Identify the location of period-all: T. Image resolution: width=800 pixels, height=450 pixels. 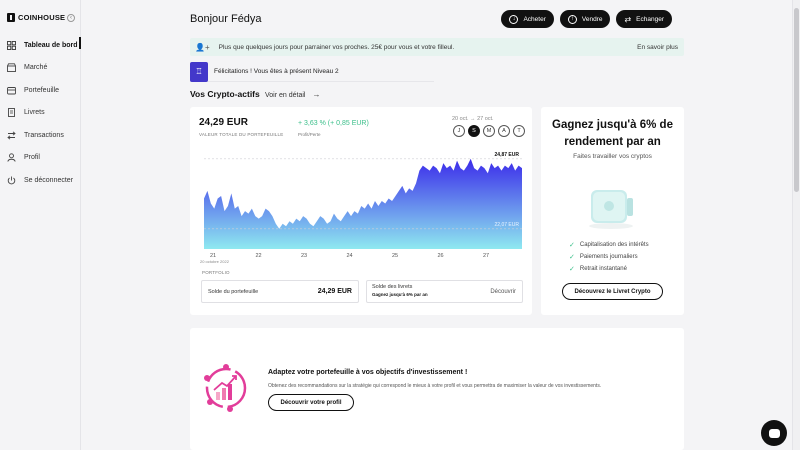
(519, 131).